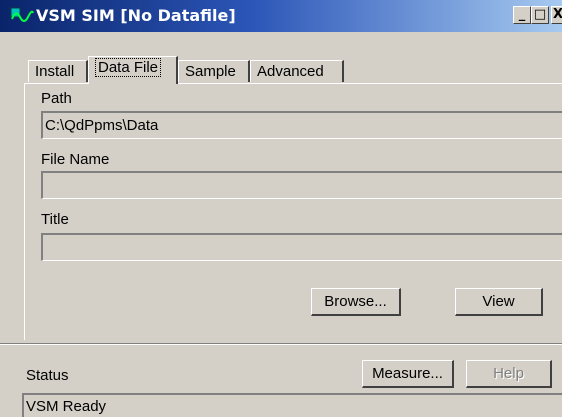 The height and width of the screenshot is (417, 562). I want to click on tab-data-file: Data File, so click(133, 70).